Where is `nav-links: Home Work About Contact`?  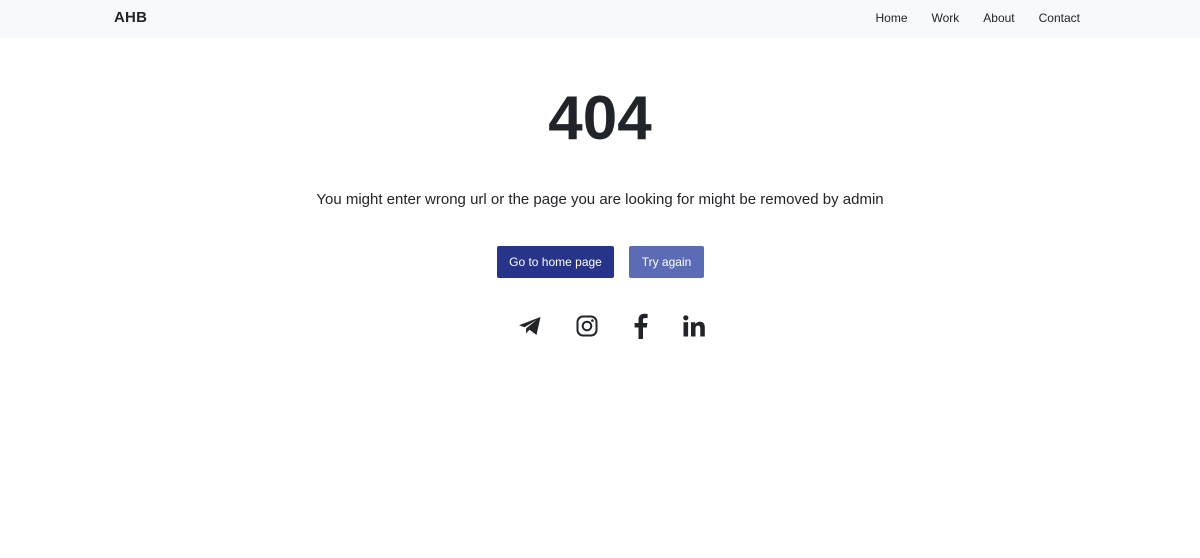 nav-links: Home Work About Contact is located at coordinates (977, 18).